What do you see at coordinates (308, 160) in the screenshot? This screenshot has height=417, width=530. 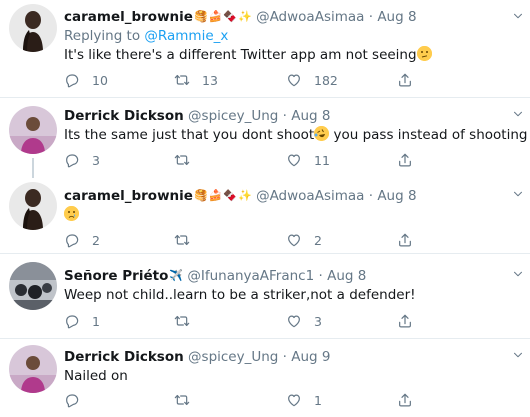 I see `like-button: 11` at bounding box center [308, 160].